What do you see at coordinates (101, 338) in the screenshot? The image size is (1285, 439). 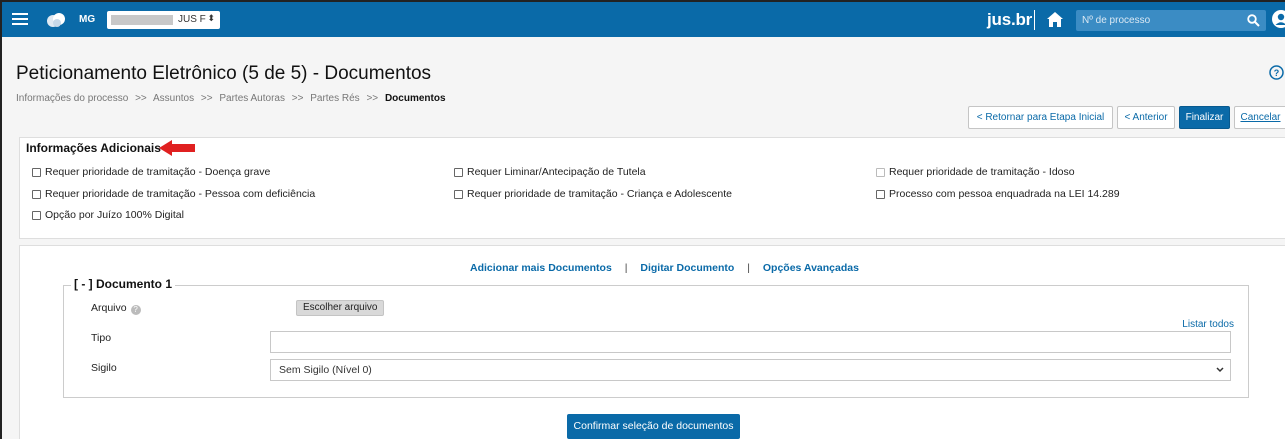 I see `type-label: Tipo` at bounding box center [101, 338].